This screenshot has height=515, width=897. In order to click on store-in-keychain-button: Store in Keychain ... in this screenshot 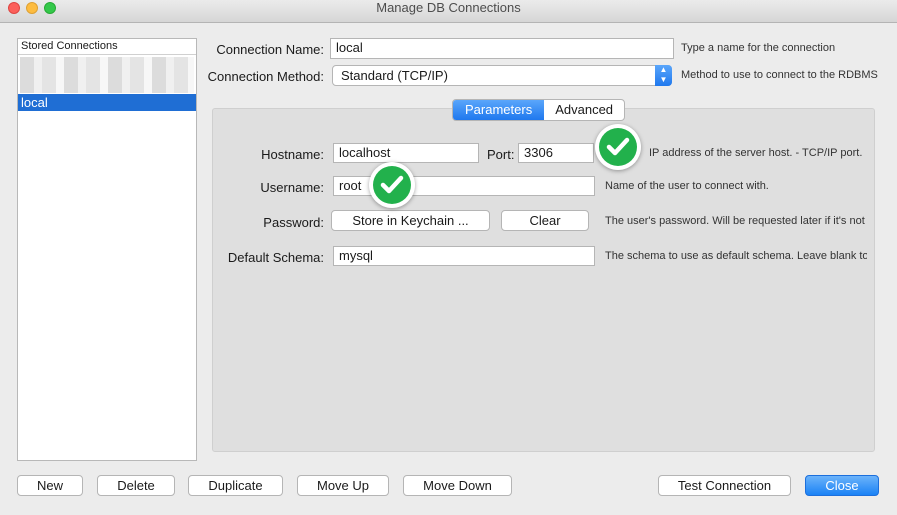, I will do `click(410, 220)`.